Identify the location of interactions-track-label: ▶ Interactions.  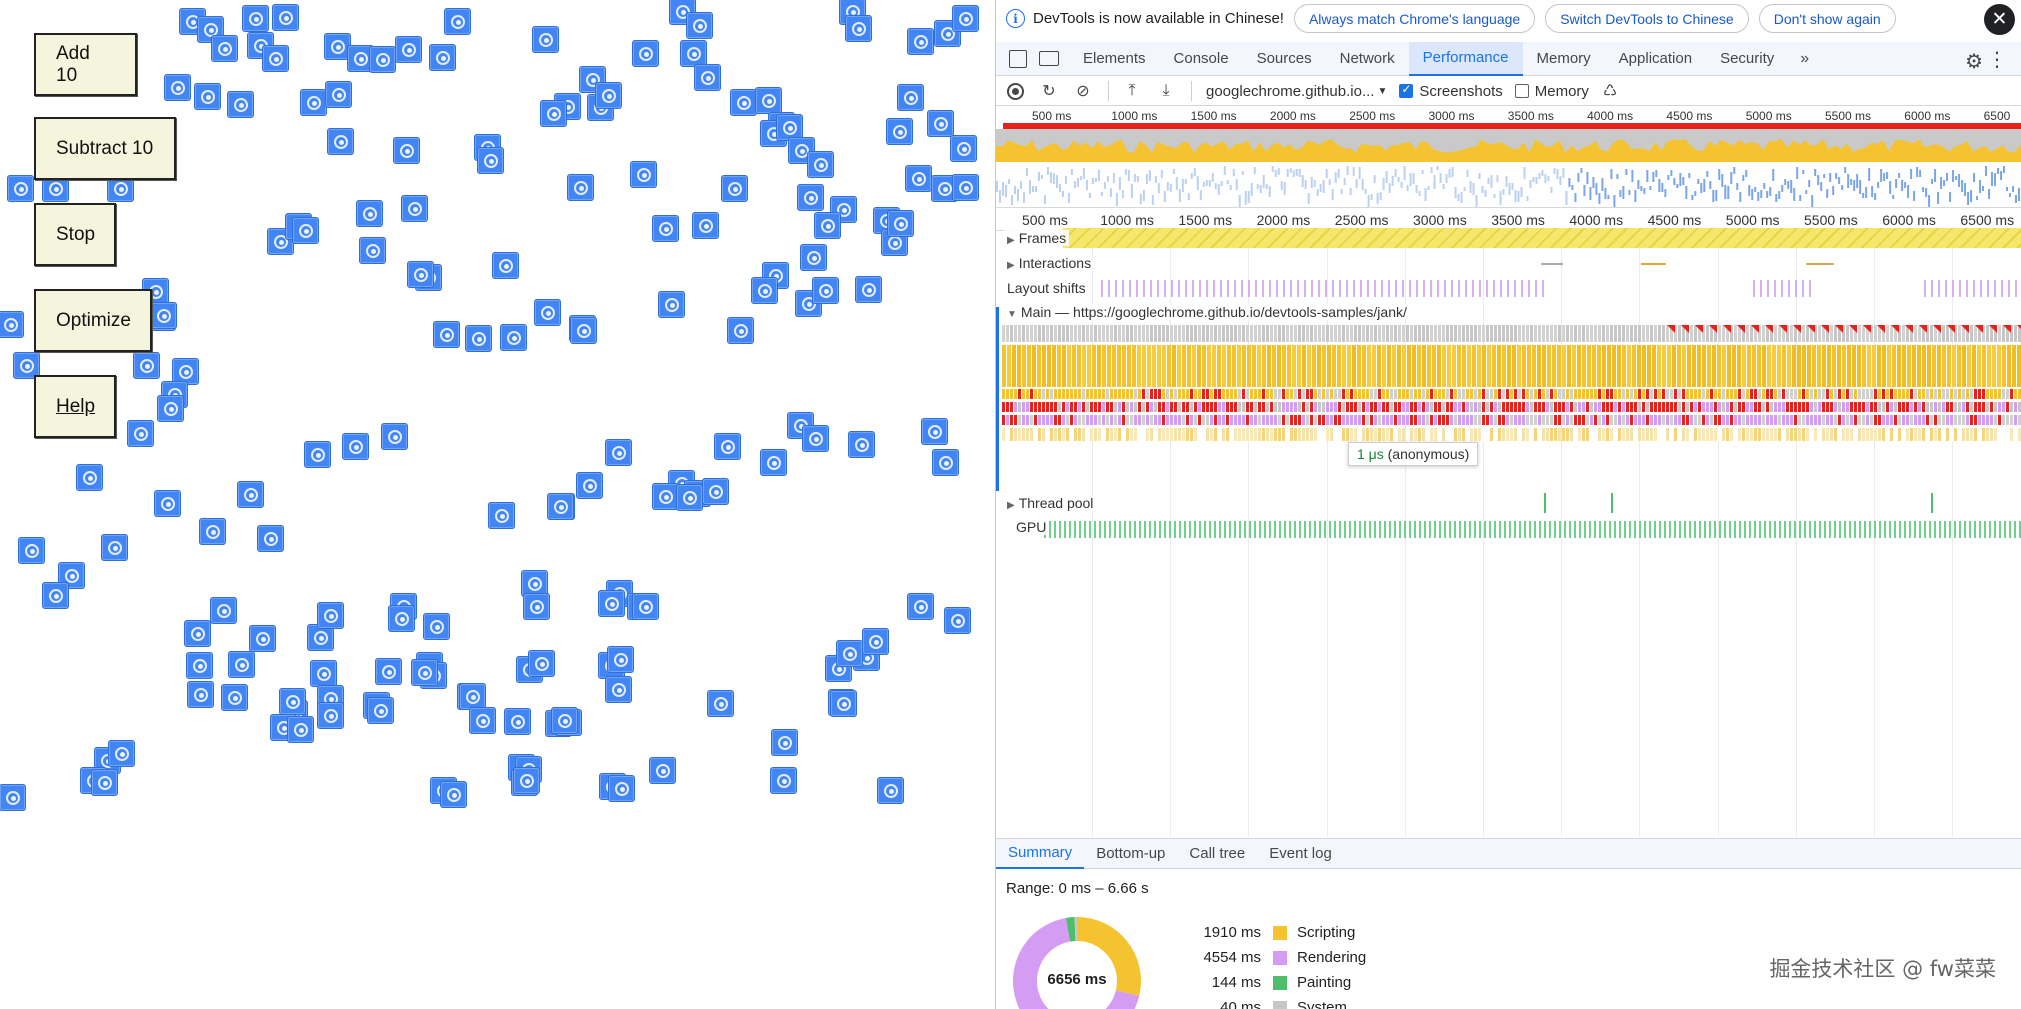
(1049, 263).